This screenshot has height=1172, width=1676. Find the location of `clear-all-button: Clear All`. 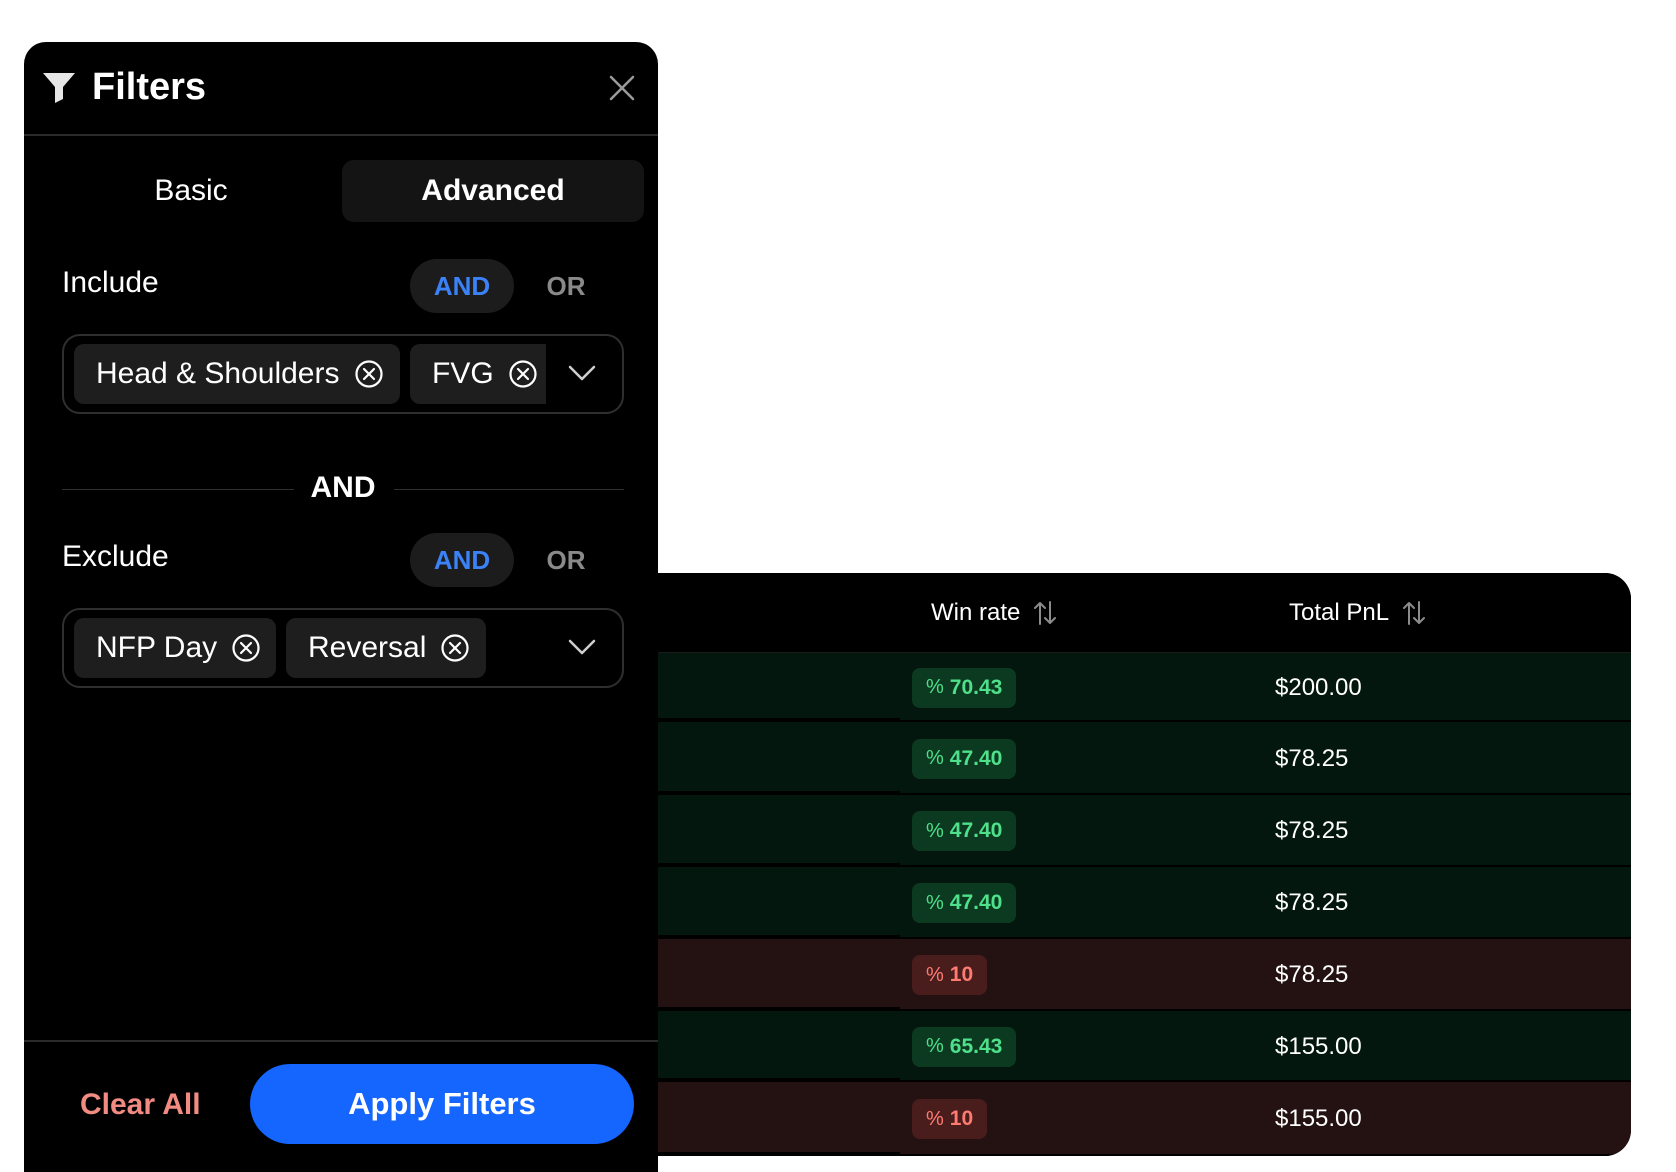

clear-all-button: Clear All is located at coordinates (140, 1105).